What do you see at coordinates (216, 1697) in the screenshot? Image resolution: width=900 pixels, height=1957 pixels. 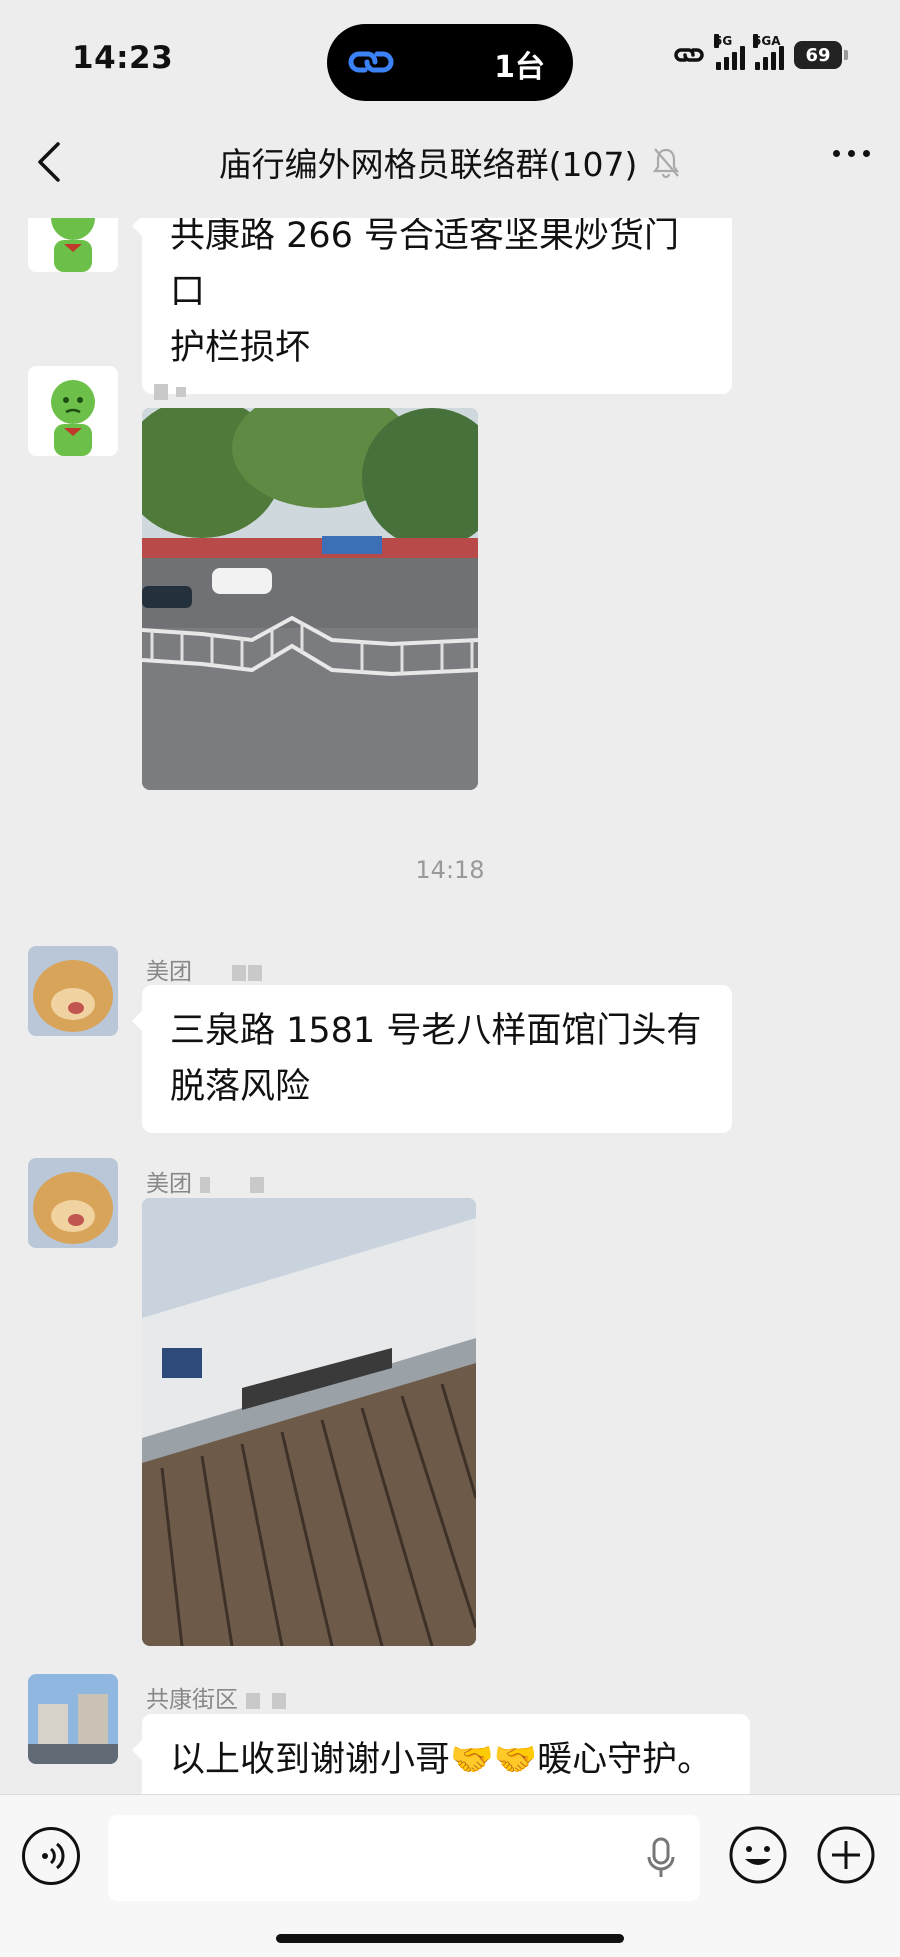 I see `sender-nickname: 共康街区` at bounding box center [216, 1697].